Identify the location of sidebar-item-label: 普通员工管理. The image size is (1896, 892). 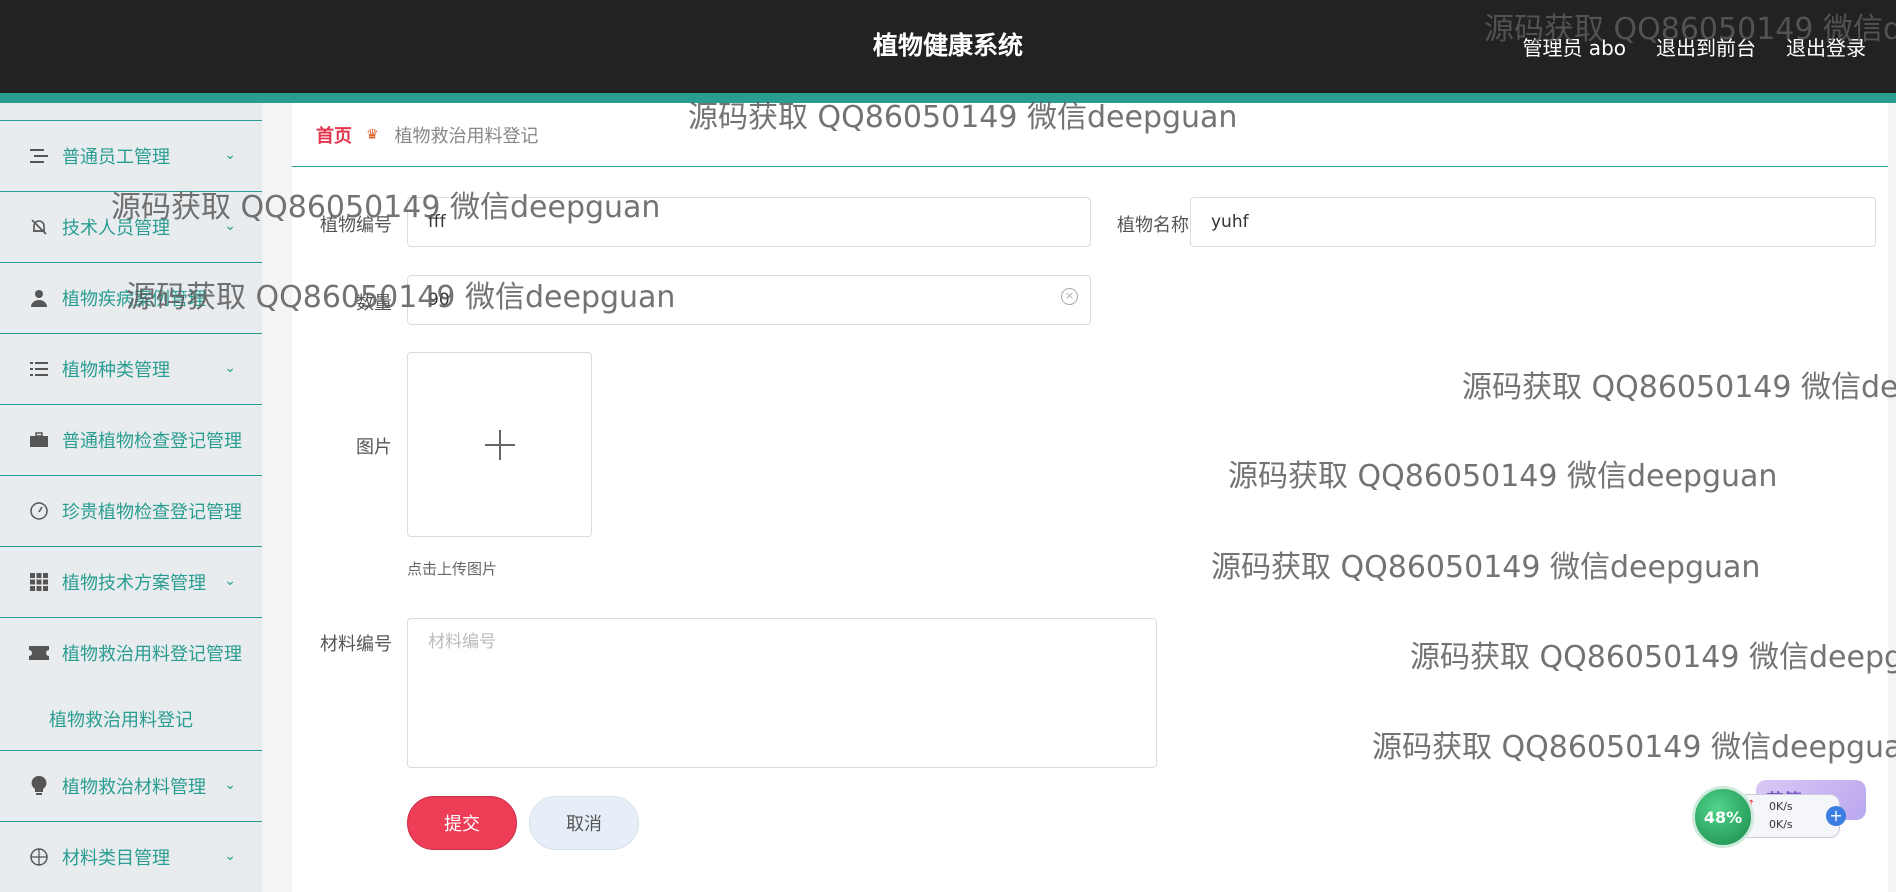
(116, 157).